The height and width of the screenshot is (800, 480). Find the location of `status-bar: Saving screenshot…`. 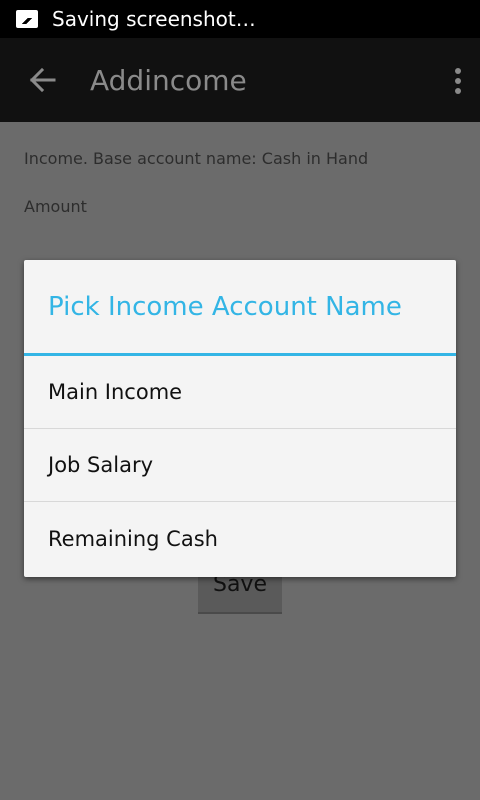

status-bar: Saving screenshot… is located at coordinates (240, 19).